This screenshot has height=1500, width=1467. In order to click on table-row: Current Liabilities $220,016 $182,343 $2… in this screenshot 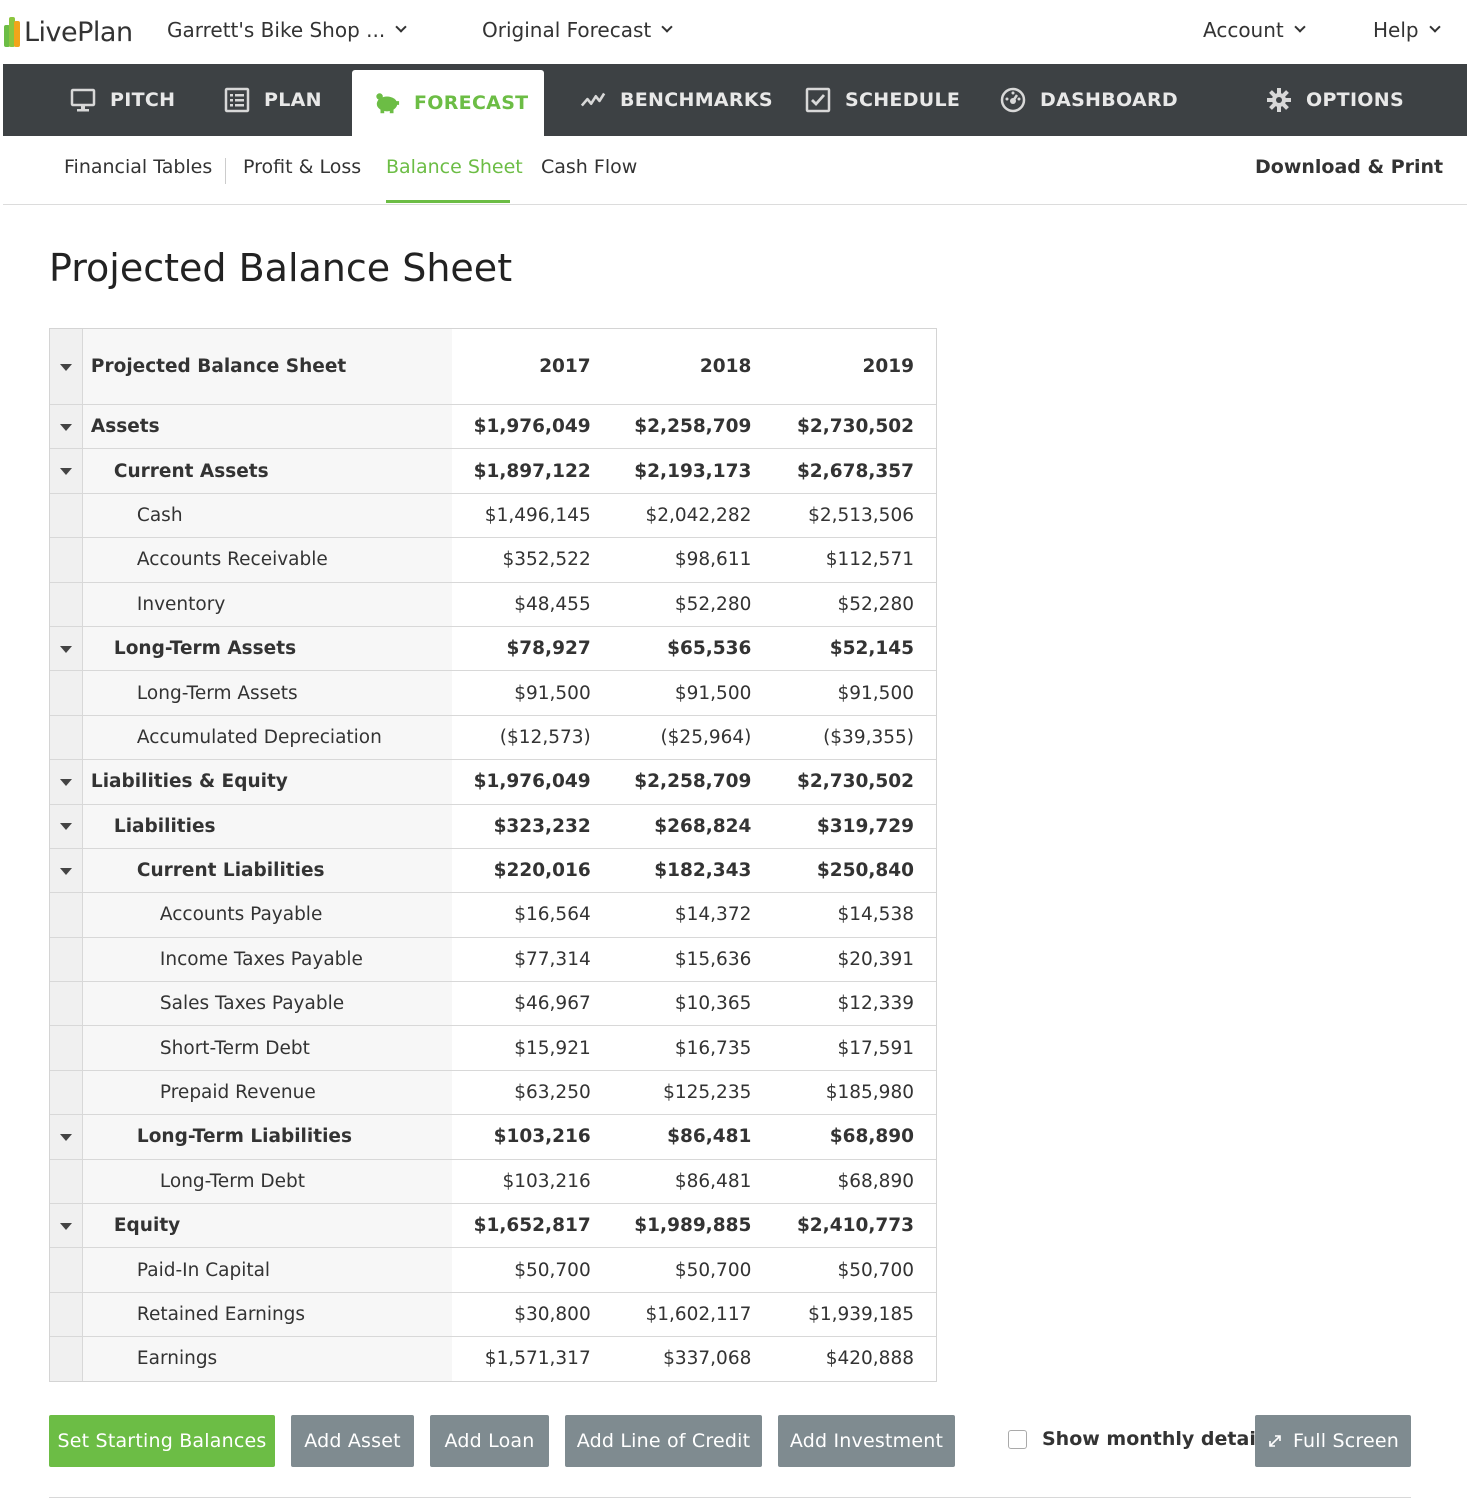, I will do `click(493, 870)`.